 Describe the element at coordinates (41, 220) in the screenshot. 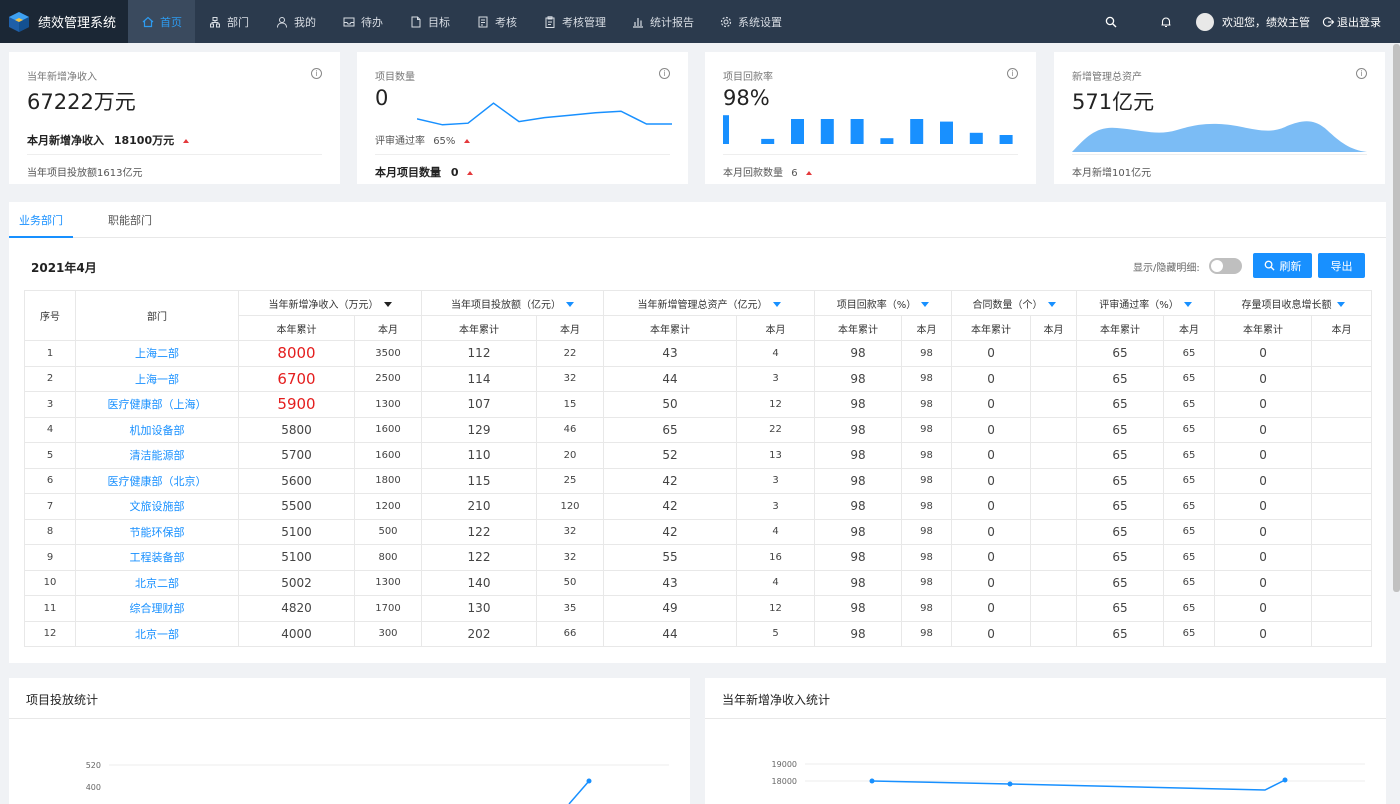

I see `tab-business-dept: 业务部门` at that location.